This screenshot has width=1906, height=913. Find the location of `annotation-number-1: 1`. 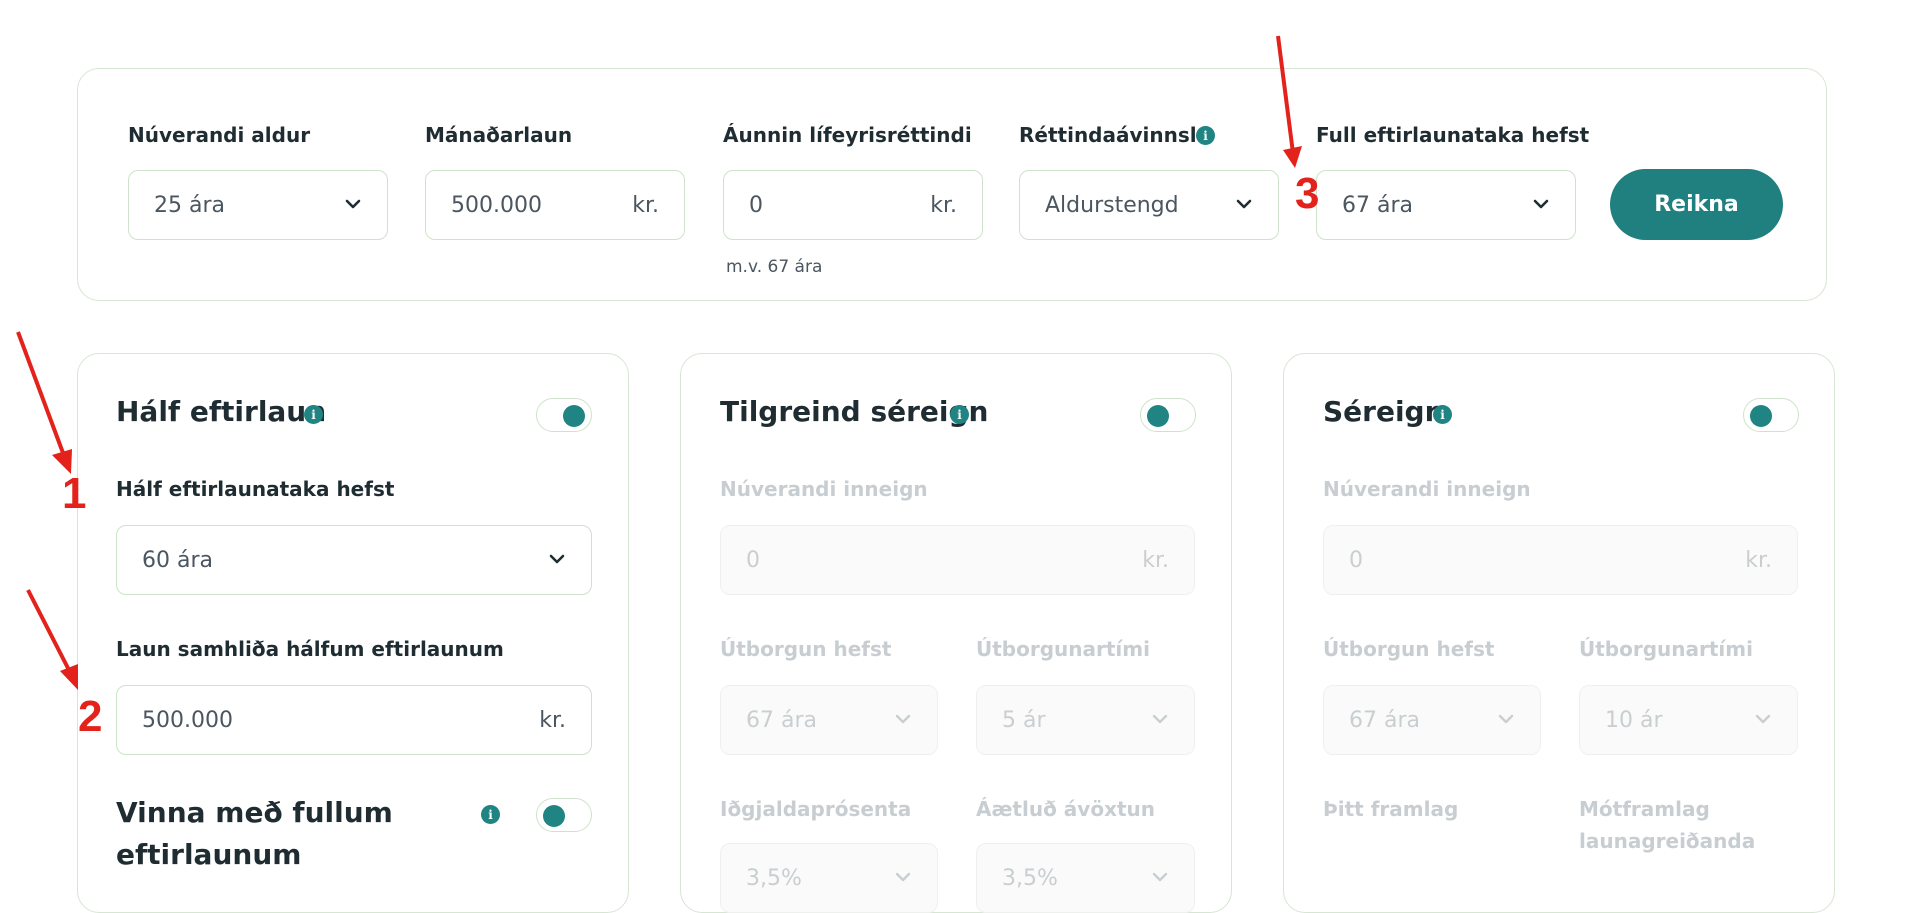

annotation-number-1: 1 is located at coordinates (74, 493).